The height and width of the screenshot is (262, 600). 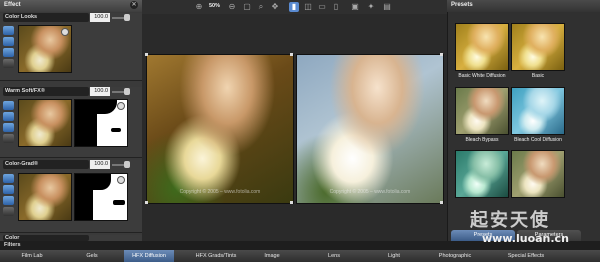 What do you see at coordinates (322, 7) in the screenshot?
I see `side-by-side-icon: ▭` at bounding box center [322, 7].